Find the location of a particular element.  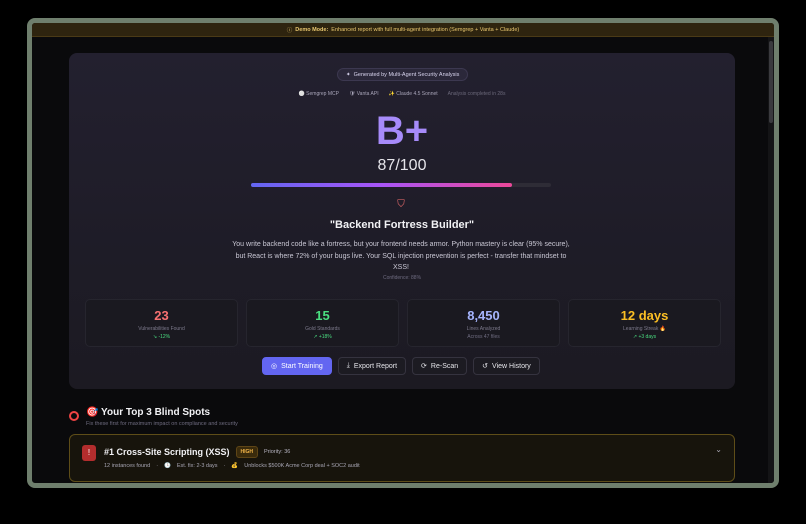

priority-label: Priority: 36 is located at coordinates (277, 452).